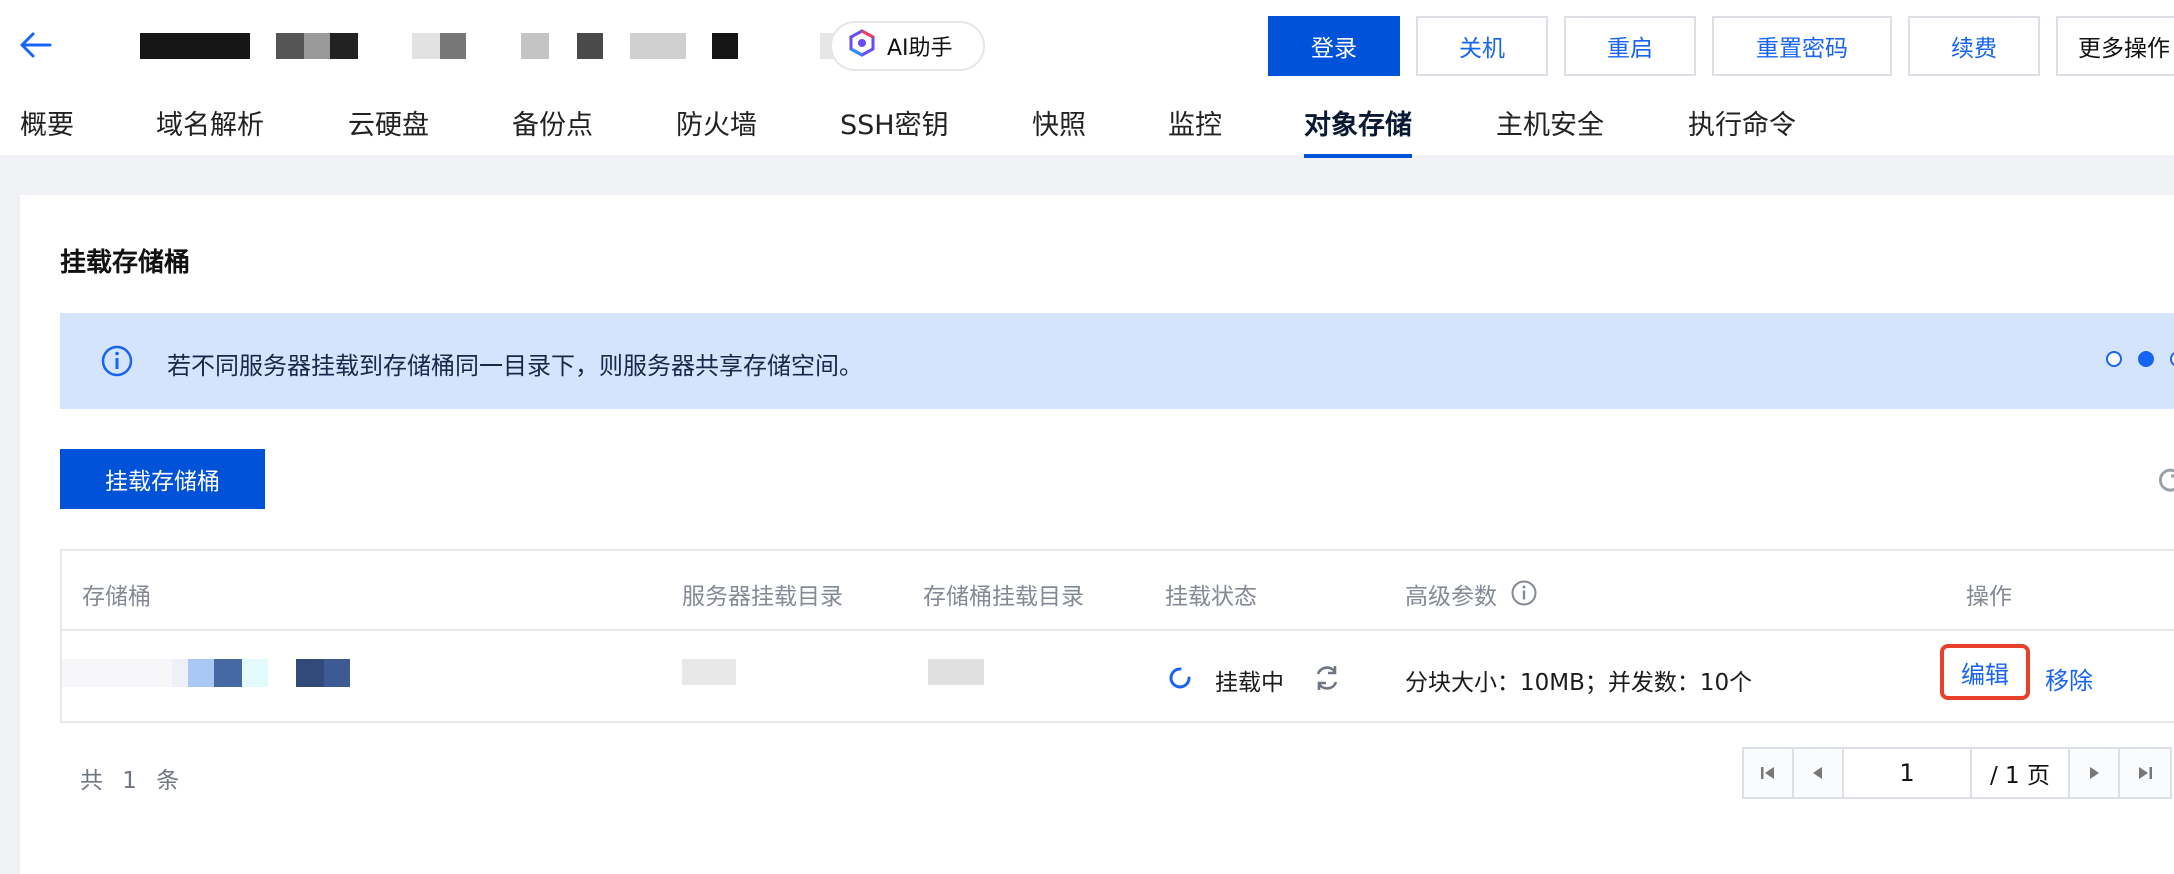  What do you see at coordinates (47, 133) in the screenshot?
I see `tab-overview: 概要` at bounding box center [47, 133].